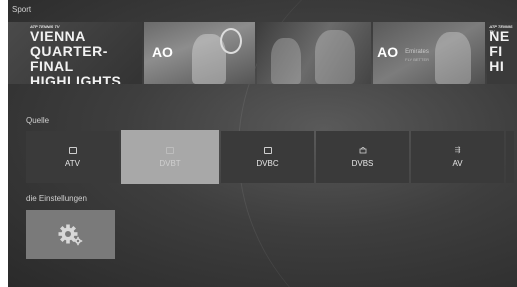 This screenshot has height=287, width=517. What do you see at coordinates (457, 150) in the screenshot?
I see `av-input-icon: ⇶` at bounding box center [457, 150].